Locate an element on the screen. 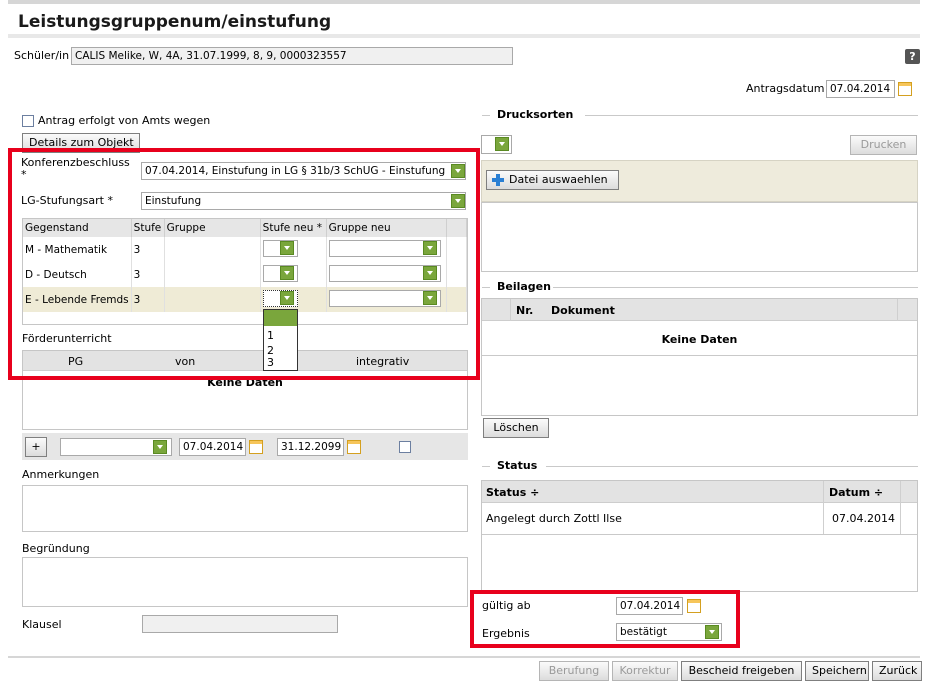 The width and height of the screenshot is (927, 681). page-title: Leistungsgruppenum/einstufung is located at coordinates (175, 22).